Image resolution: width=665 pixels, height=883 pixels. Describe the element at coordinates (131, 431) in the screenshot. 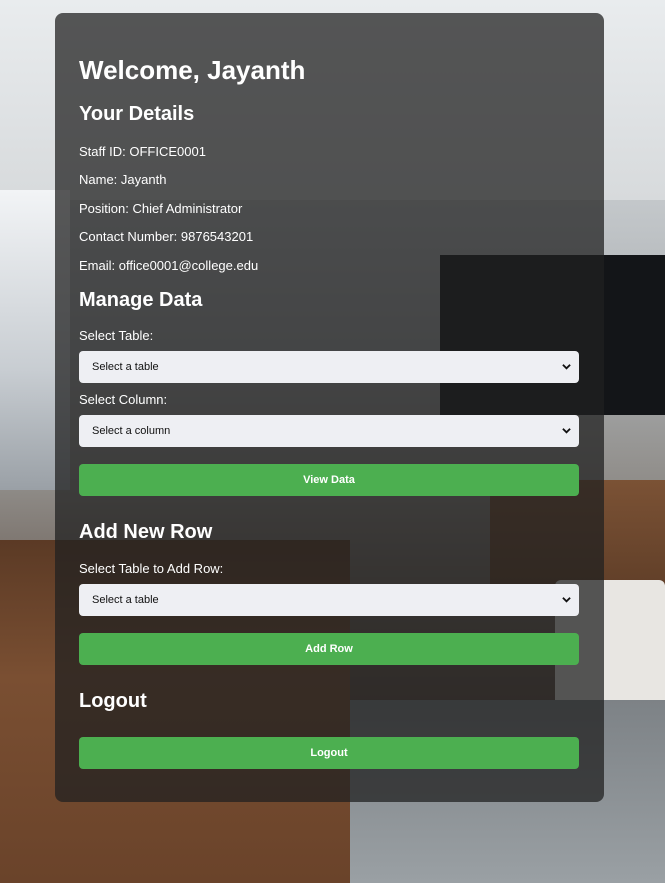

I see `select-column-value: Select a column` at that location.